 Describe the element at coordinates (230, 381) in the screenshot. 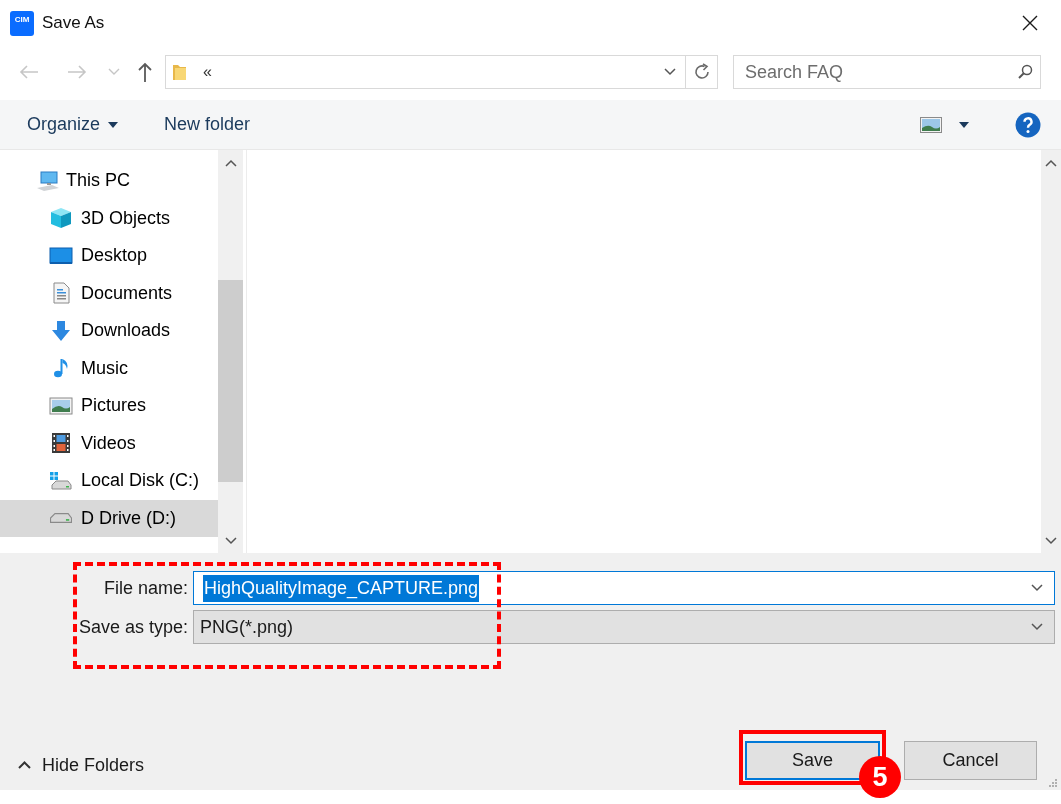

I see `scrollbar-thumb` at that location.